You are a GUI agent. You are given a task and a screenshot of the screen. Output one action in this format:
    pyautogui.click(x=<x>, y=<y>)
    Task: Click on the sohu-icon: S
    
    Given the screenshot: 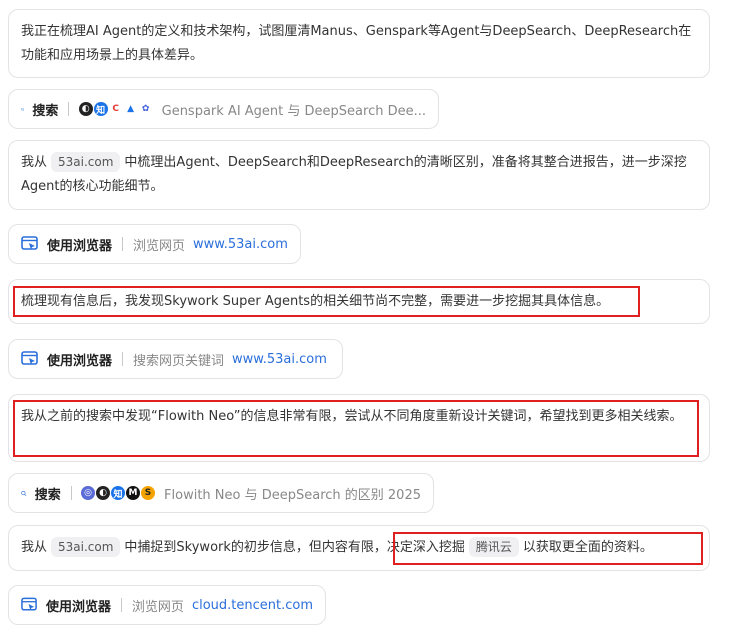 What is the action you would take?
    pyautogui.click(x=148, y=493)
    